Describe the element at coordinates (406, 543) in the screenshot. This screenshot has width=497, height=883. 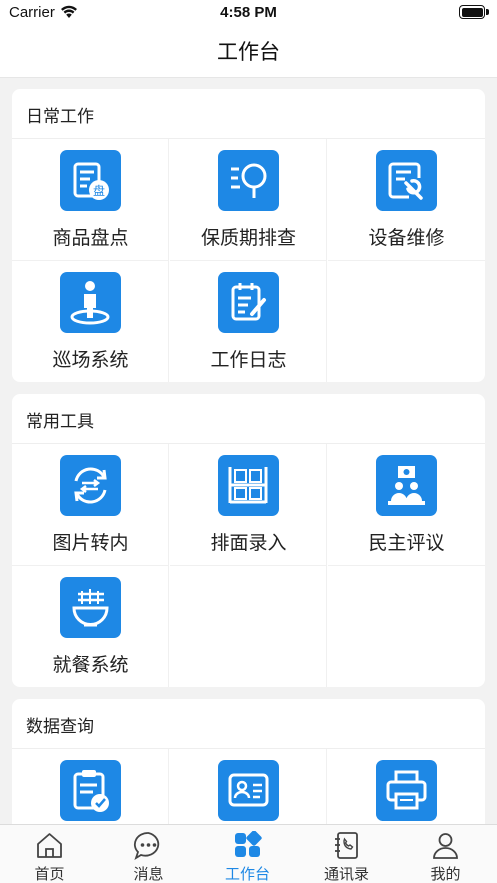
I see `item-label: 民主评议` at that location.